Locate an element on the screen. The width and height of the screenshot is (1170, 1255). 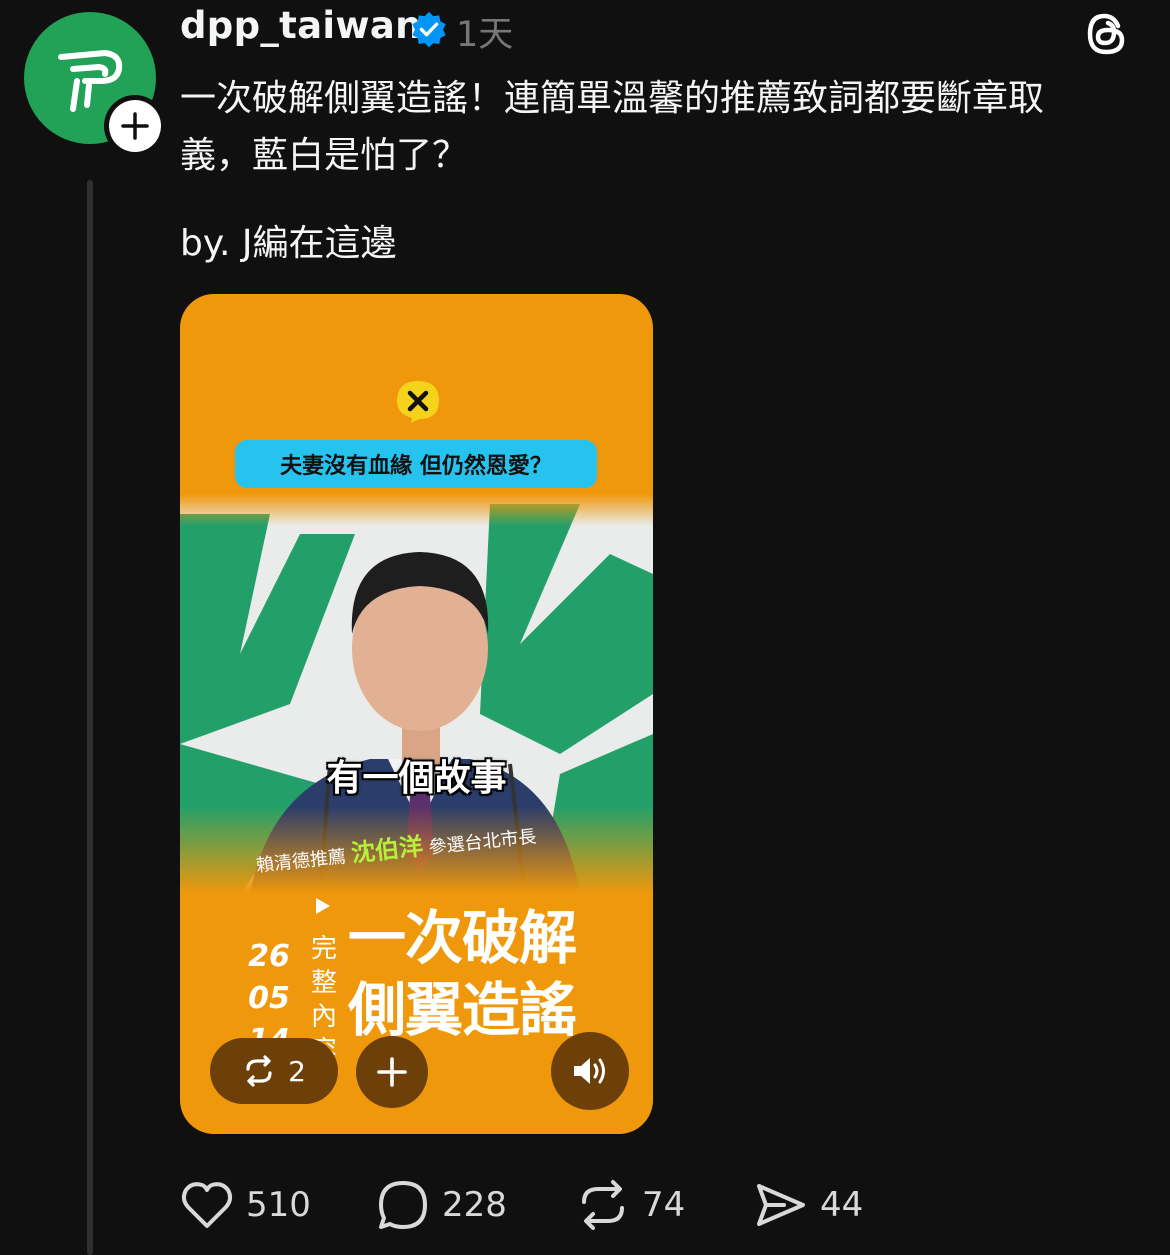
post-text: 一次破解側翼造謠！連簡單溫馨的推薦致詞都要斷章取 義，藍白是怕了？ is located at coordinates (655, 127).